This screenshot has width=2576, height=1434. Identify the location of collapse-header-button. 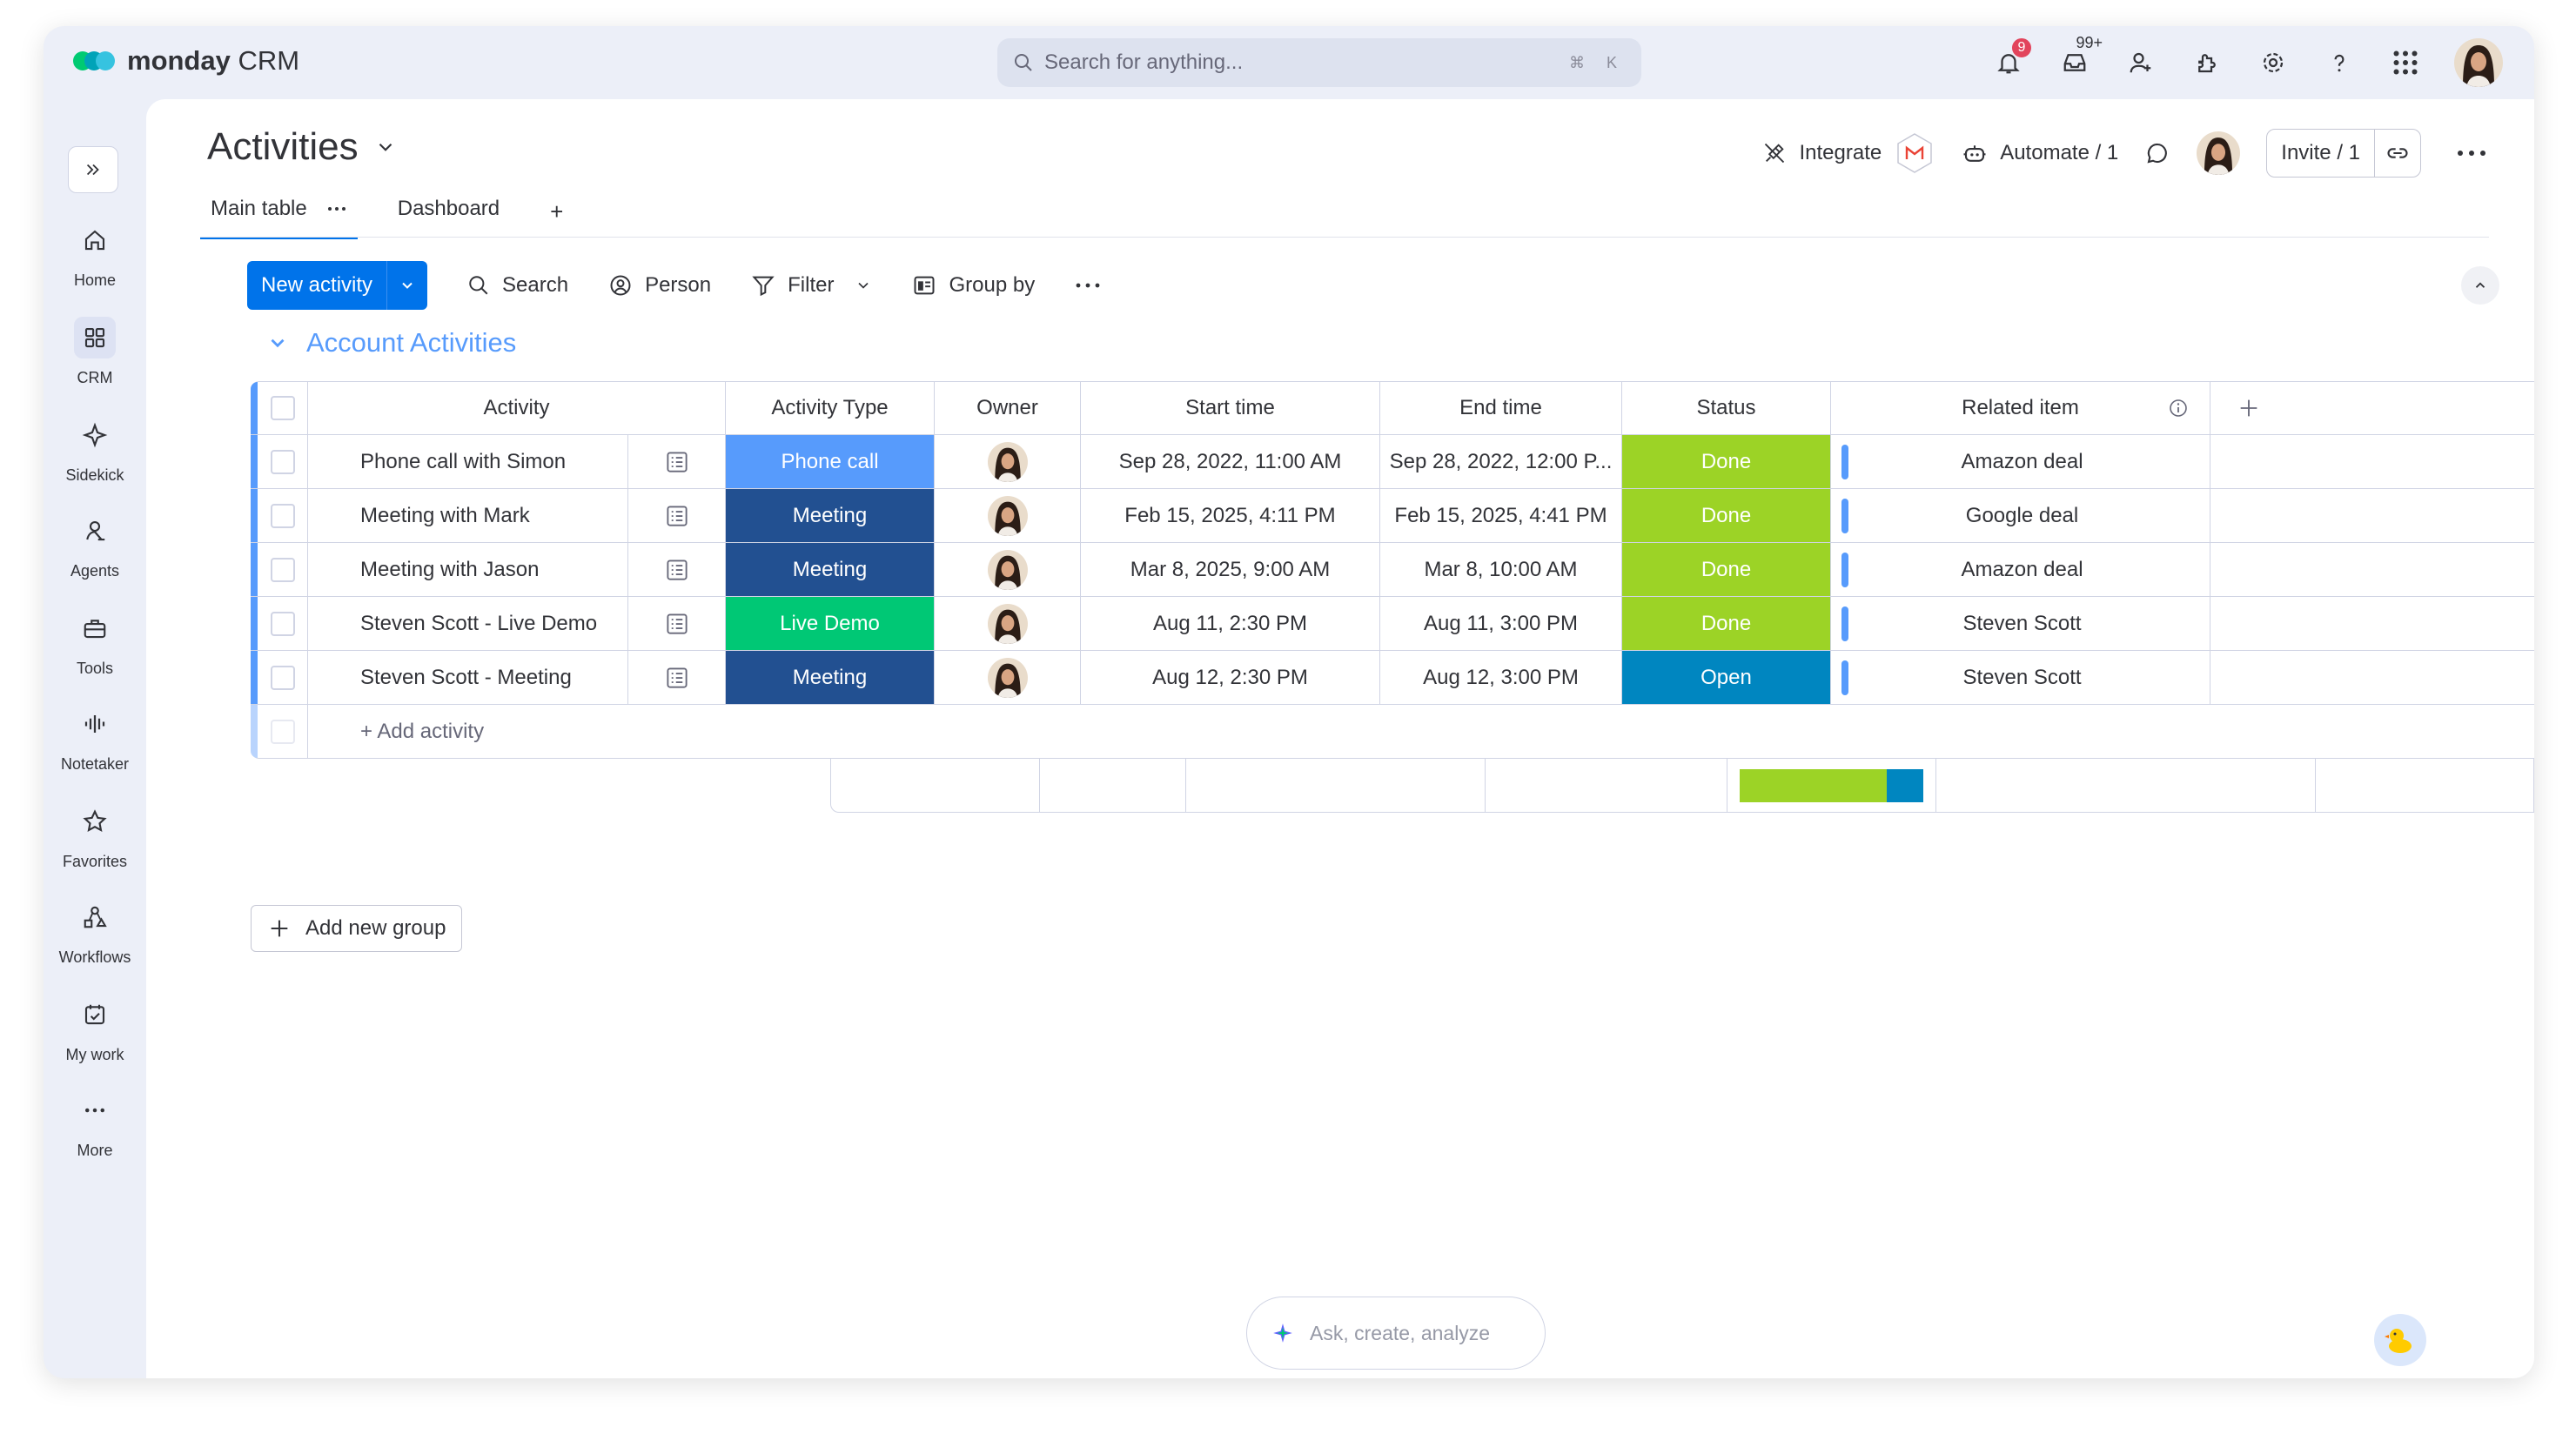
(2480, 285).